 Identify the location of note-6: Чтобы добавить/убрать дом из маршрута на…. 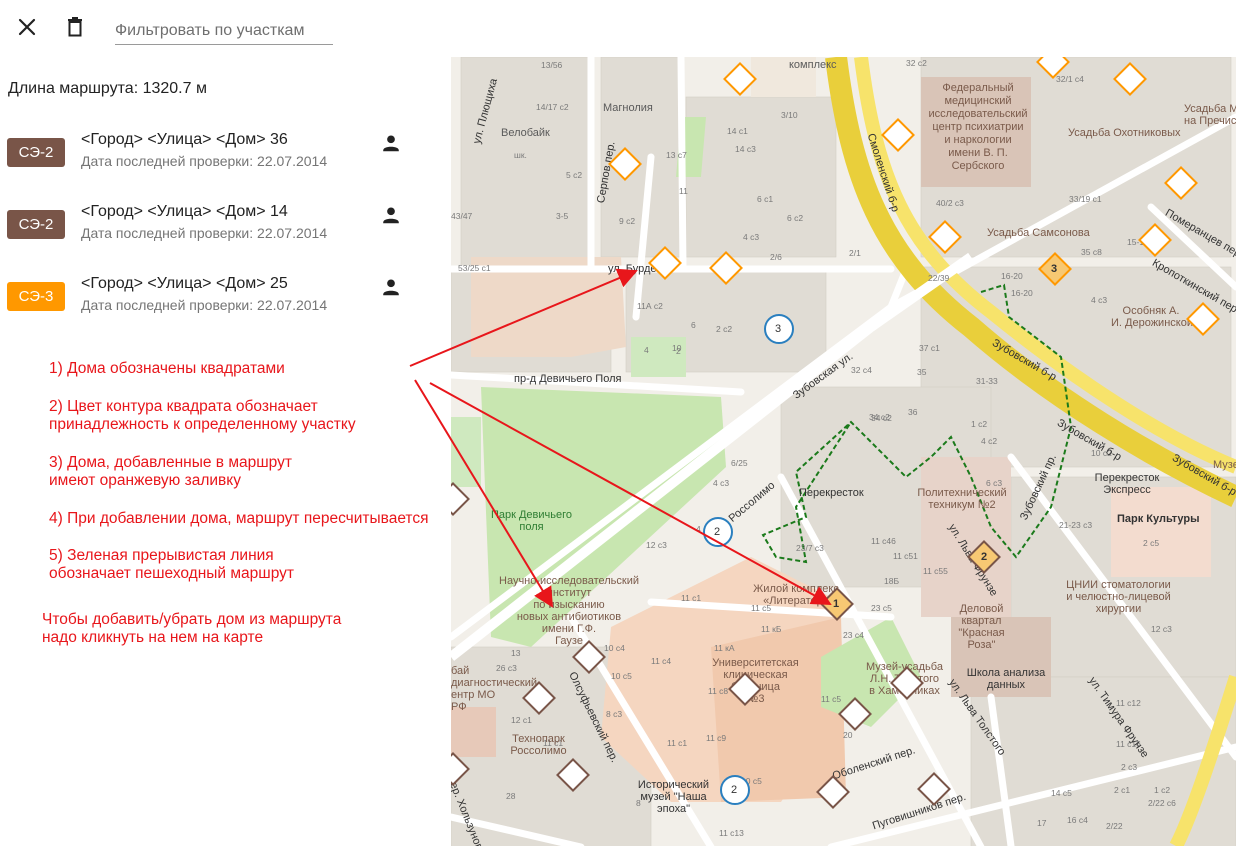
(192, 628).